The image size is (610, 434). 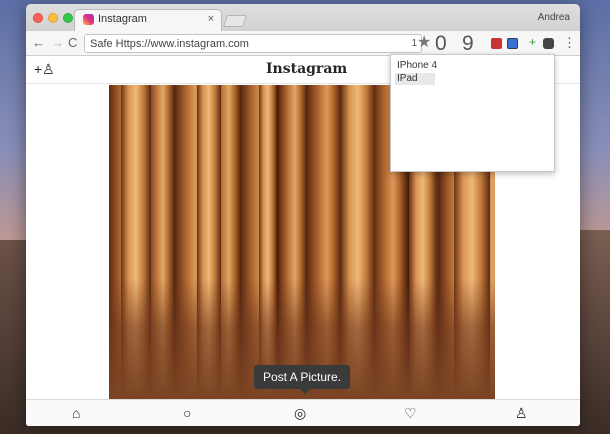 What do you see at coordinates (235, 21) in the screenshot?
I see `new-tab-button` at bounding box center [235, 21].